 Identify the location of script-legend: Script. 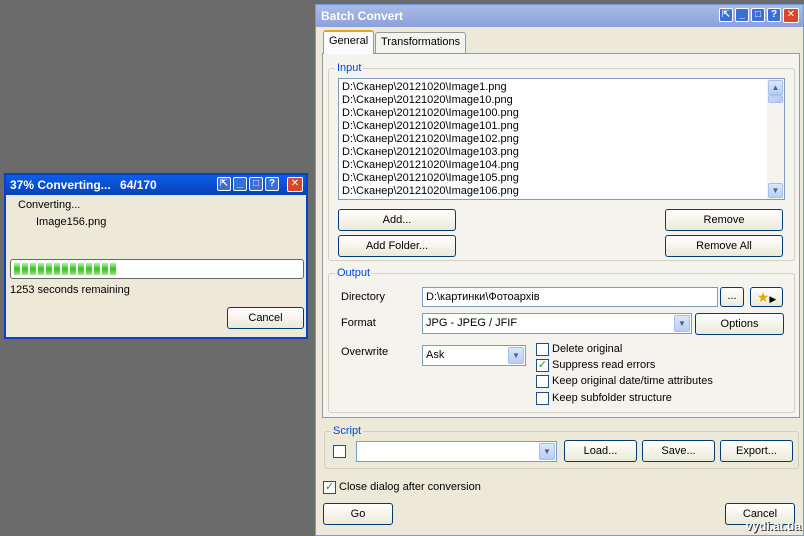
(347, 431).